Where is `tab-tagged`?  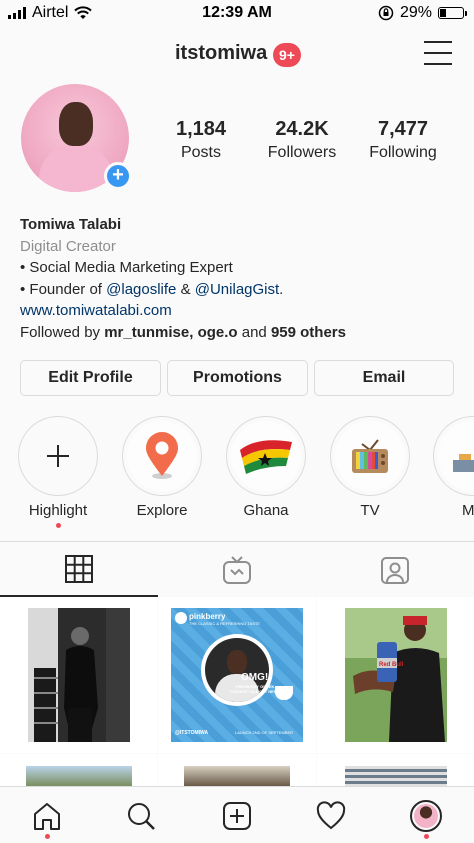
tab-tagged is located at coordinates (395, 569).